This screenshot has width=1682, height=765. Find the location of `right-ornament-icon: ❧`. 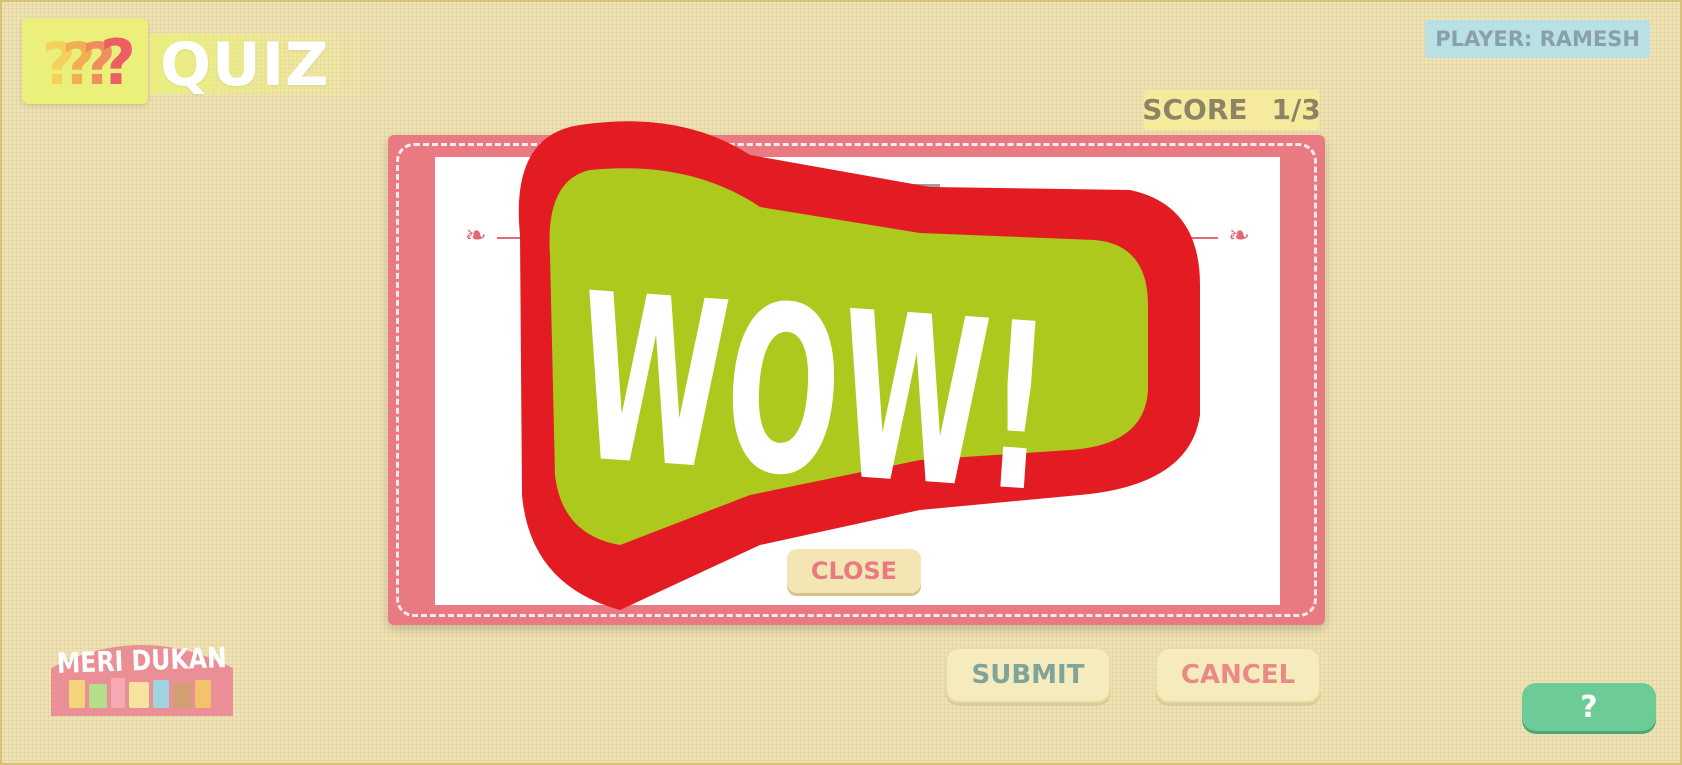

right-ornament-icon: ❧ is located at coordinates (1239, 236).